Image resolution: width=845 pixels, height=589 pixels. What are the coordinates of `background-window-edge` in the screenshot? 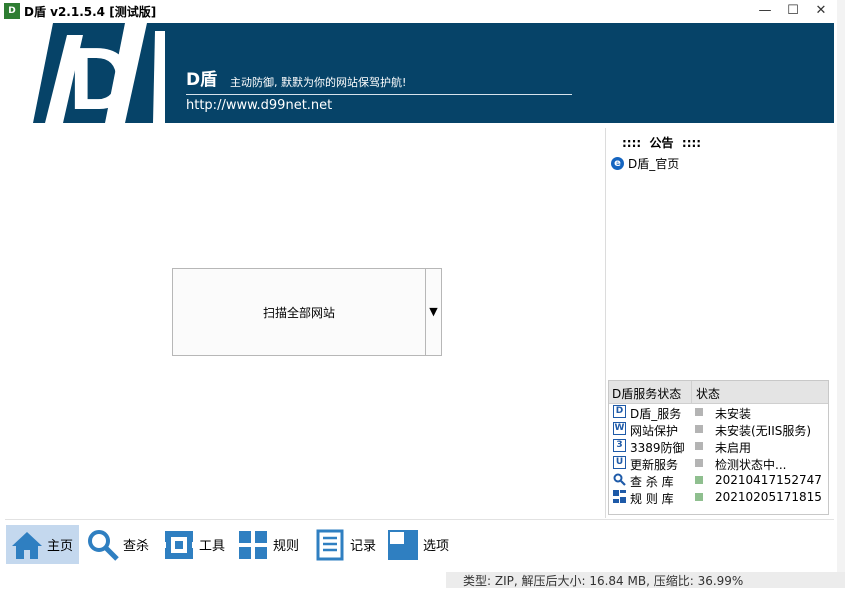 It's located at (841, 294).